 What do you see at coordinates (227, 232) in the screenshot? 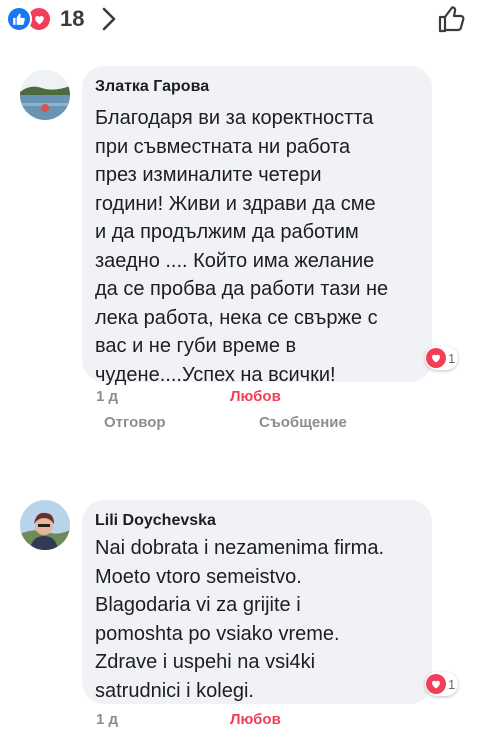
I see `comment-line: и да продължим да работим` at bounding box center [227, 232].